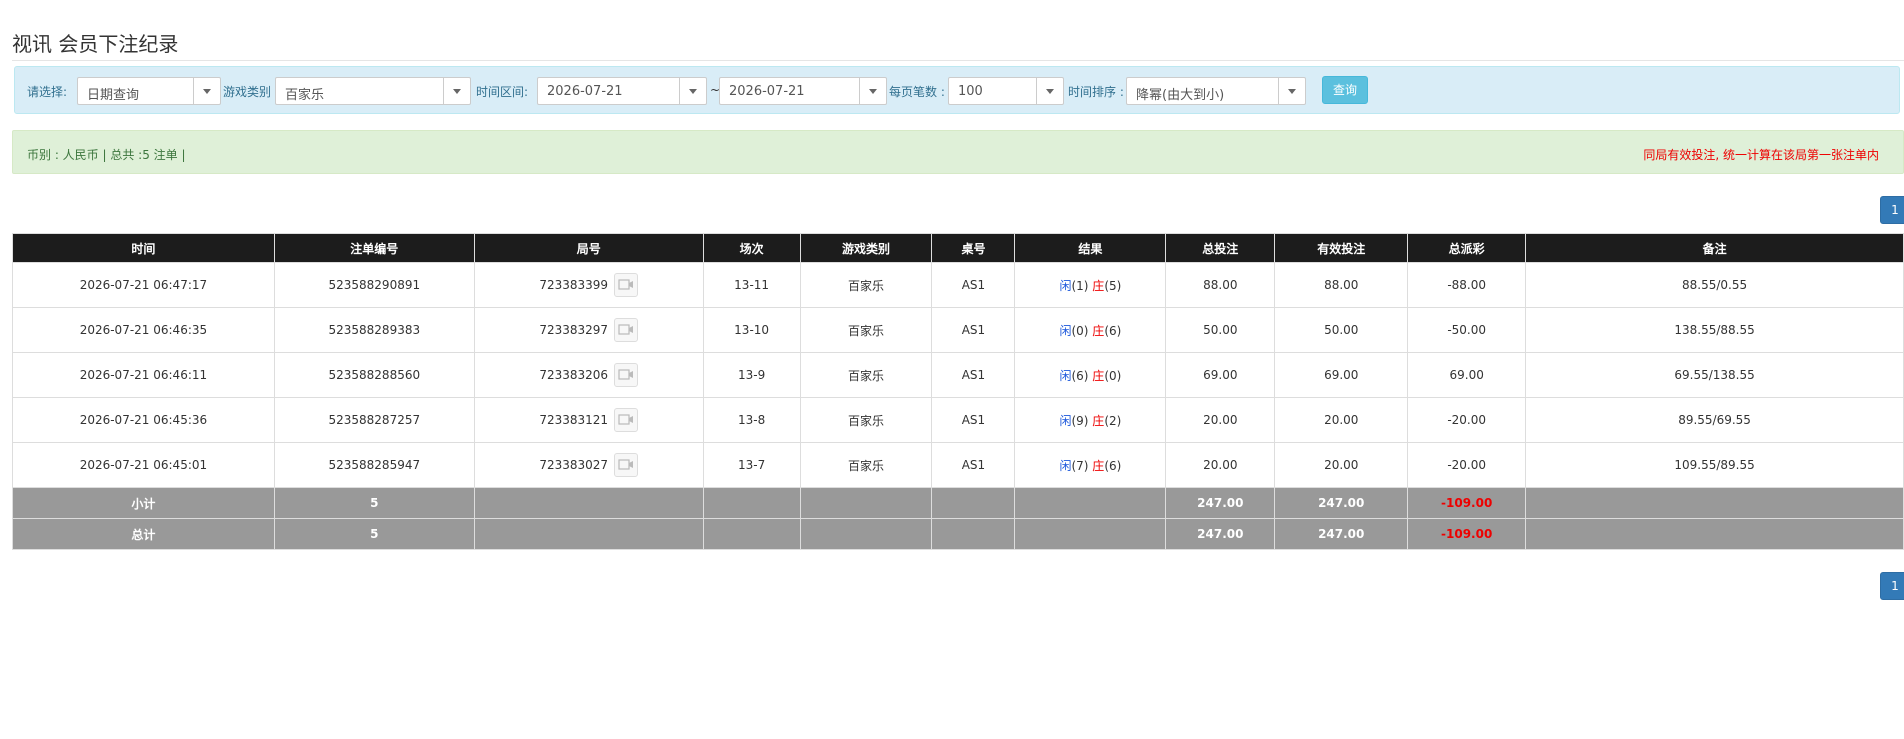  Describe the element at coordinates (1341, 375) in the screenshot. I see `cell-valid-bet: 69.00` at that location.